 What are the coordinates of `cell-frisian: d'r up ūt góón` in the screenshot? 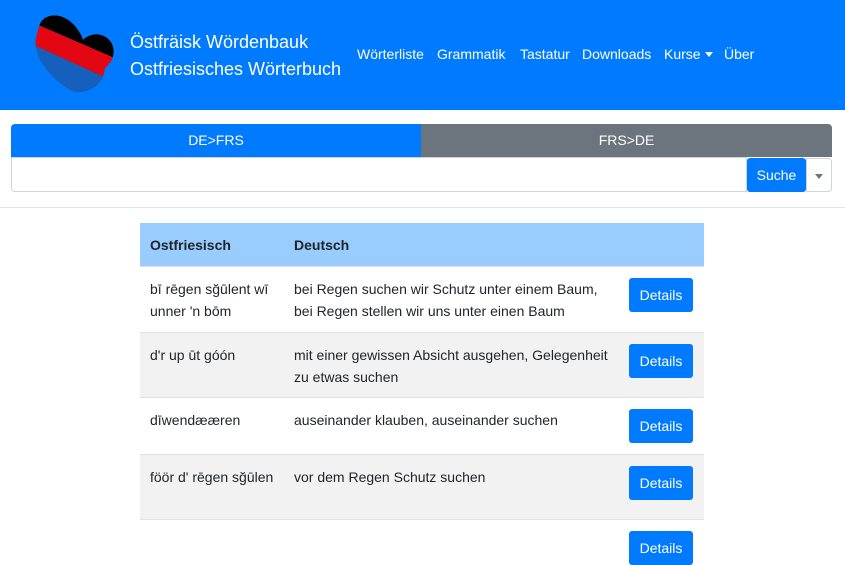 It's located at (193, 355).